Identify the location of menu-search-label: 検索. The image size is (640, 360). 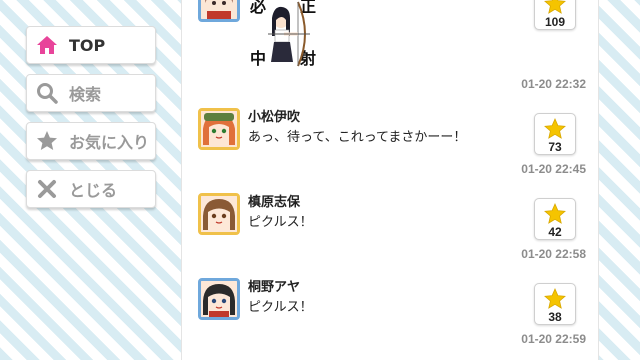
(85, 94).